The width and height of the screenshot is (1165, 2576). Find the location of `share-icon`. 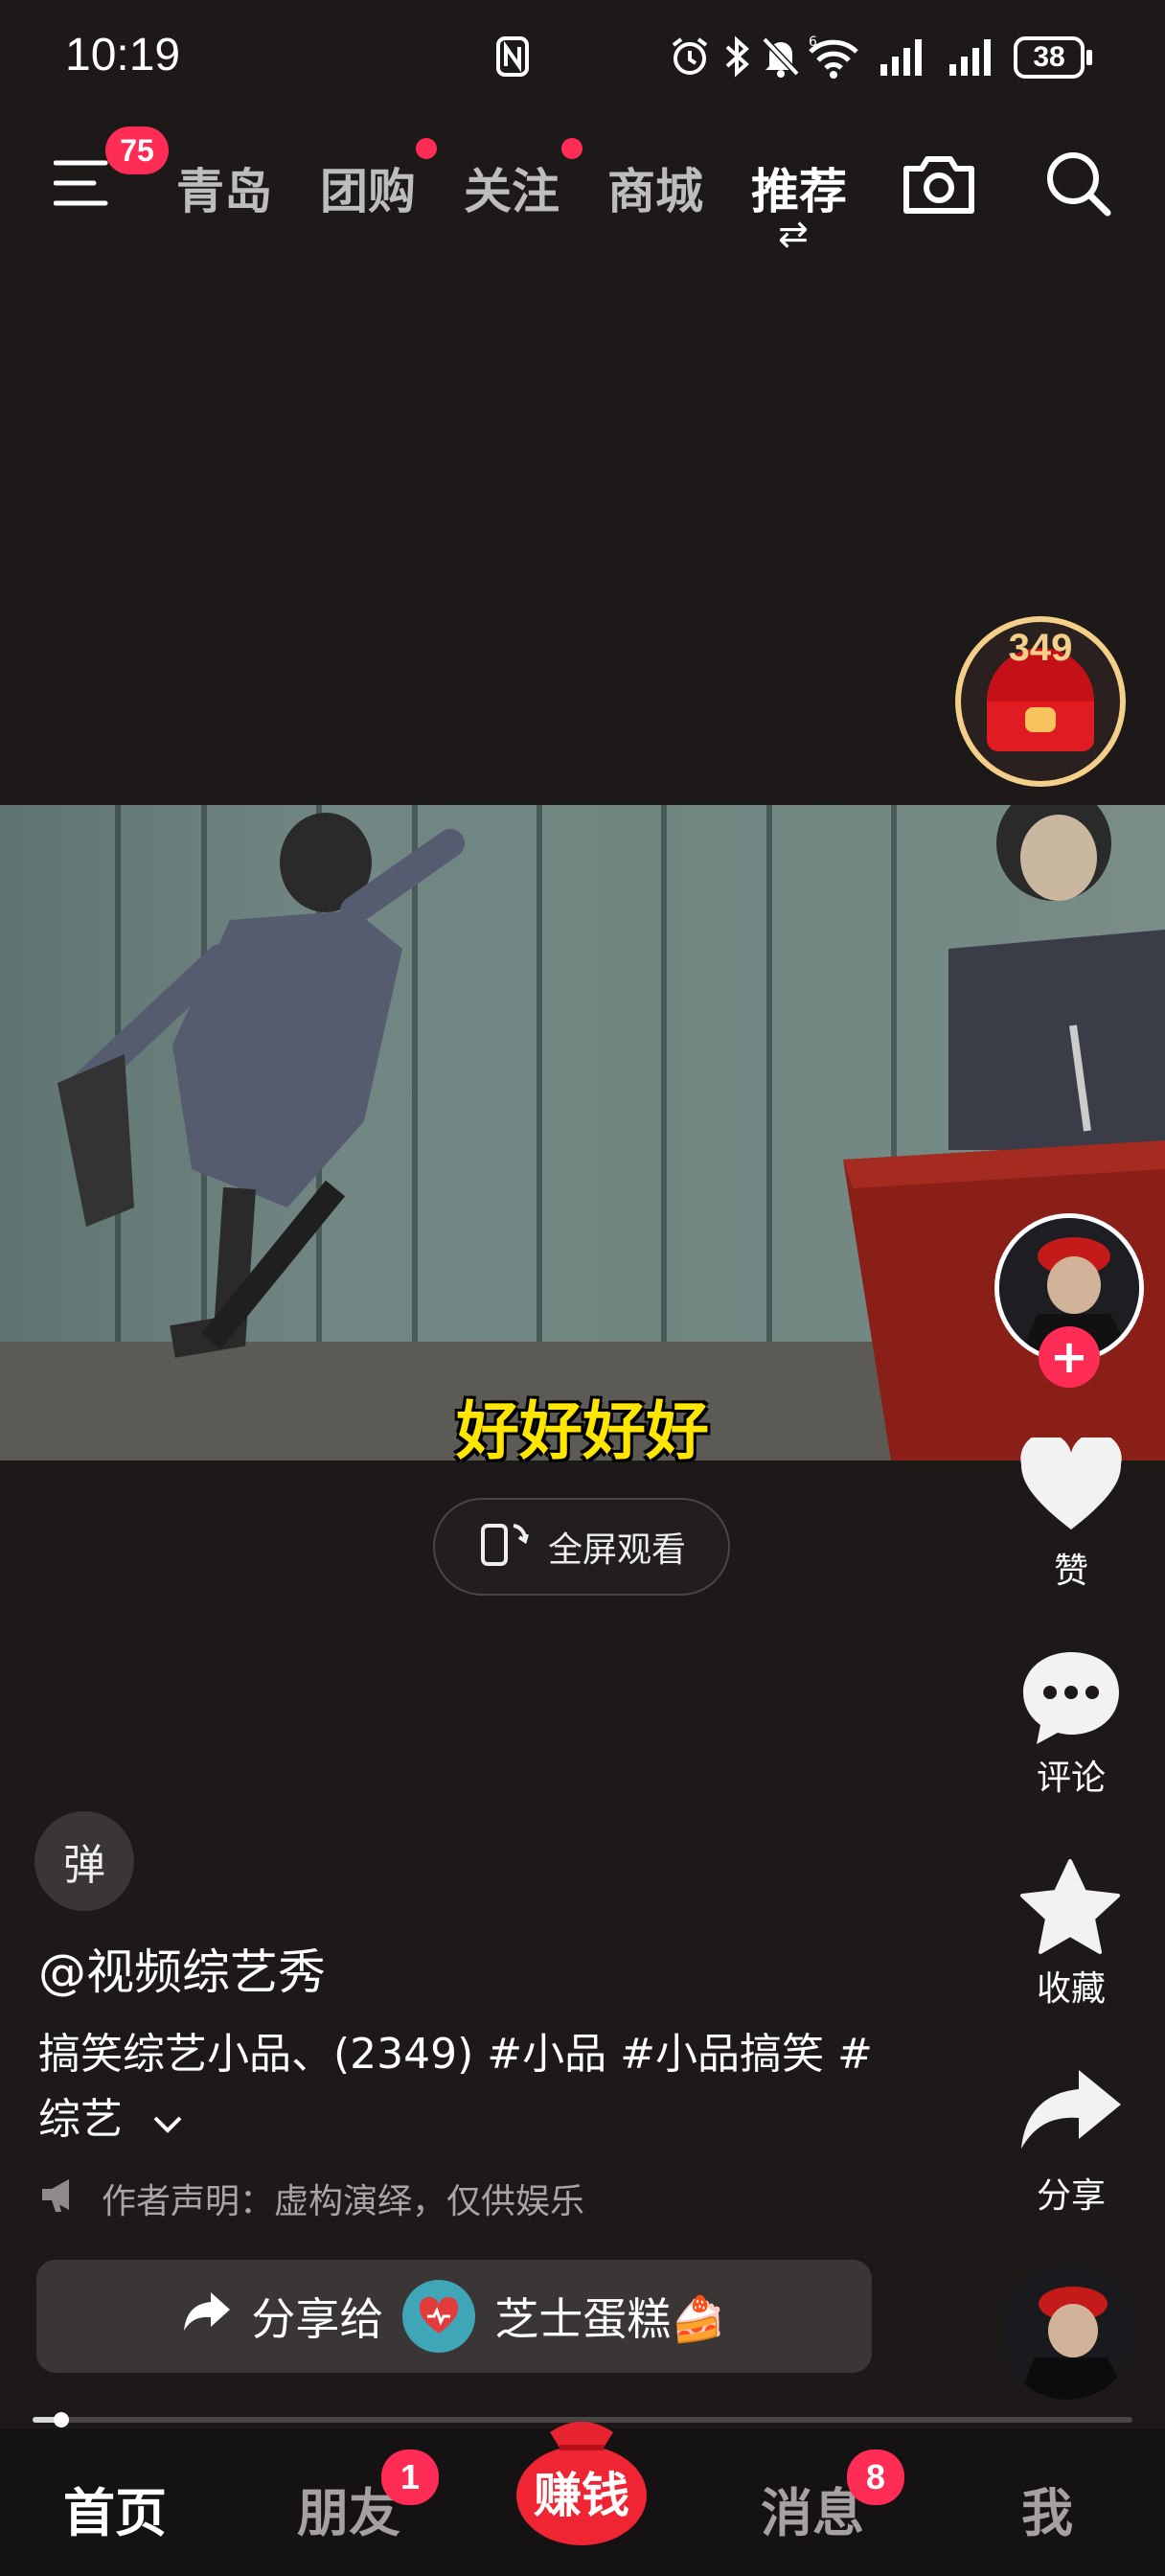

share-icon is located at coordinates (1070, 2109).